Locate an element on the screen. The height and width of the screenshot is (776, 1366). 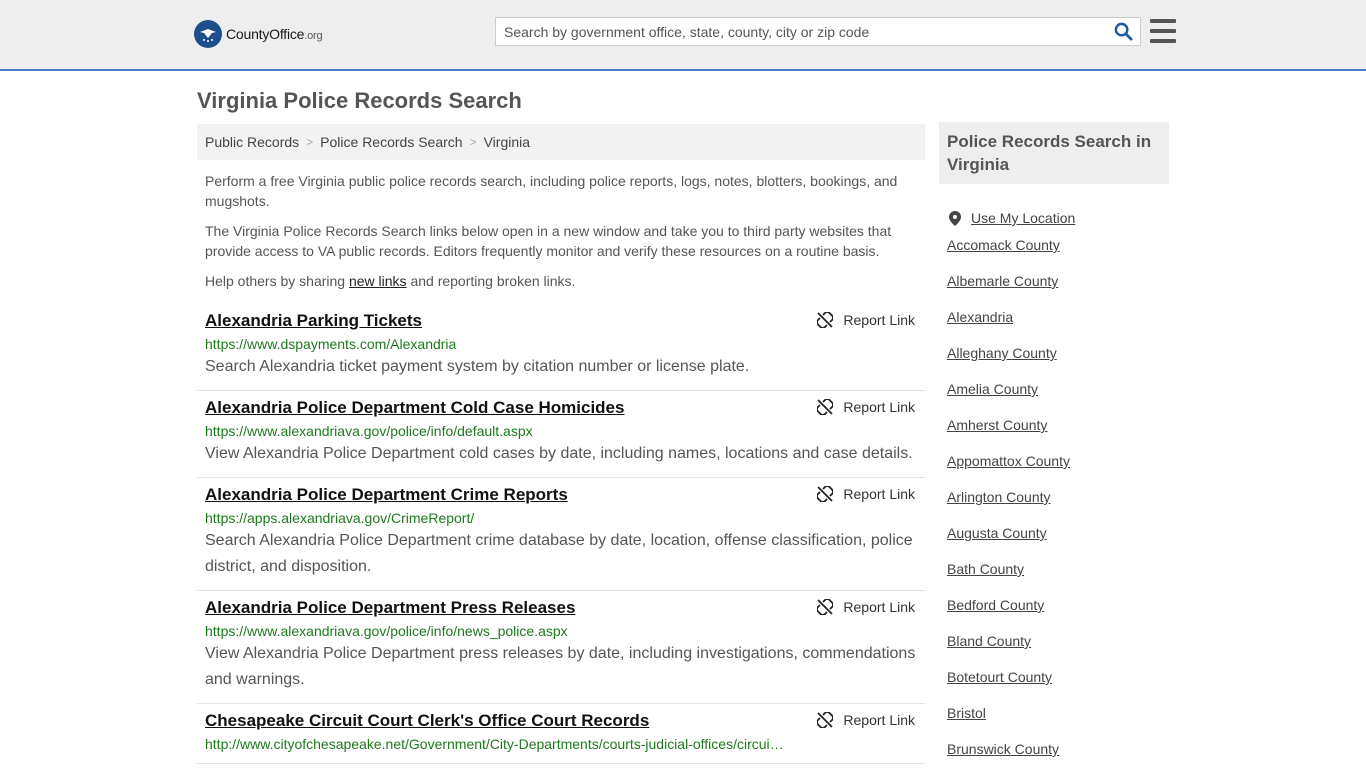
new-links-link: new links is located at coordinates (378, 281).